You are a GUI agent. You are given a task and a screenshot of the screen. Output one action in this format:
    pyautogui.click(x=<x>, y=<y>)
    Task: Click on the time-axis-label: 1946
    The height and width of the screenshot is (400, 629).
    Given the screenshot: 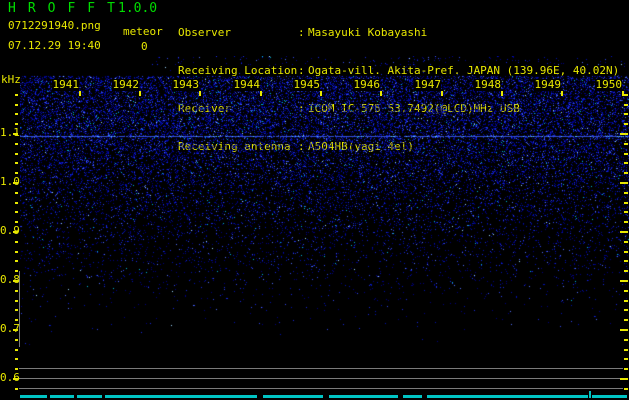 What is the action you would take?
    pyautogui.click(x=366, y=84)
    